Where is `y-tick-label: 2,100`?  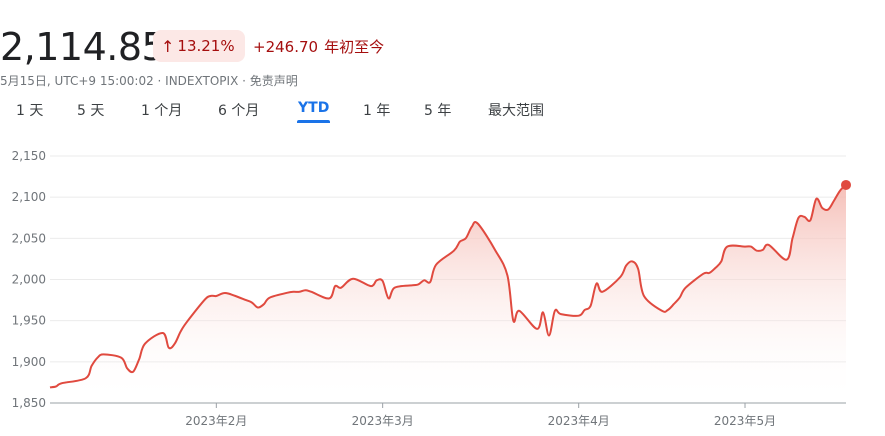 y-tick-label: 2,100 is located at coordinates (29, 197).